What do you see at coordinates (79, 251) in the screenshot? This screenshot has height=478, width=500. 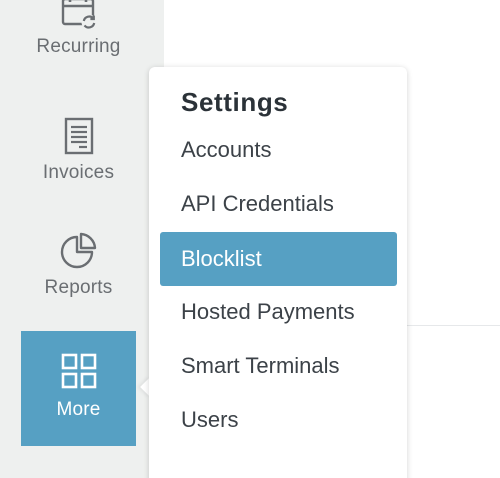 I see `pie-chart-icon` at bounding box center [79, 251].